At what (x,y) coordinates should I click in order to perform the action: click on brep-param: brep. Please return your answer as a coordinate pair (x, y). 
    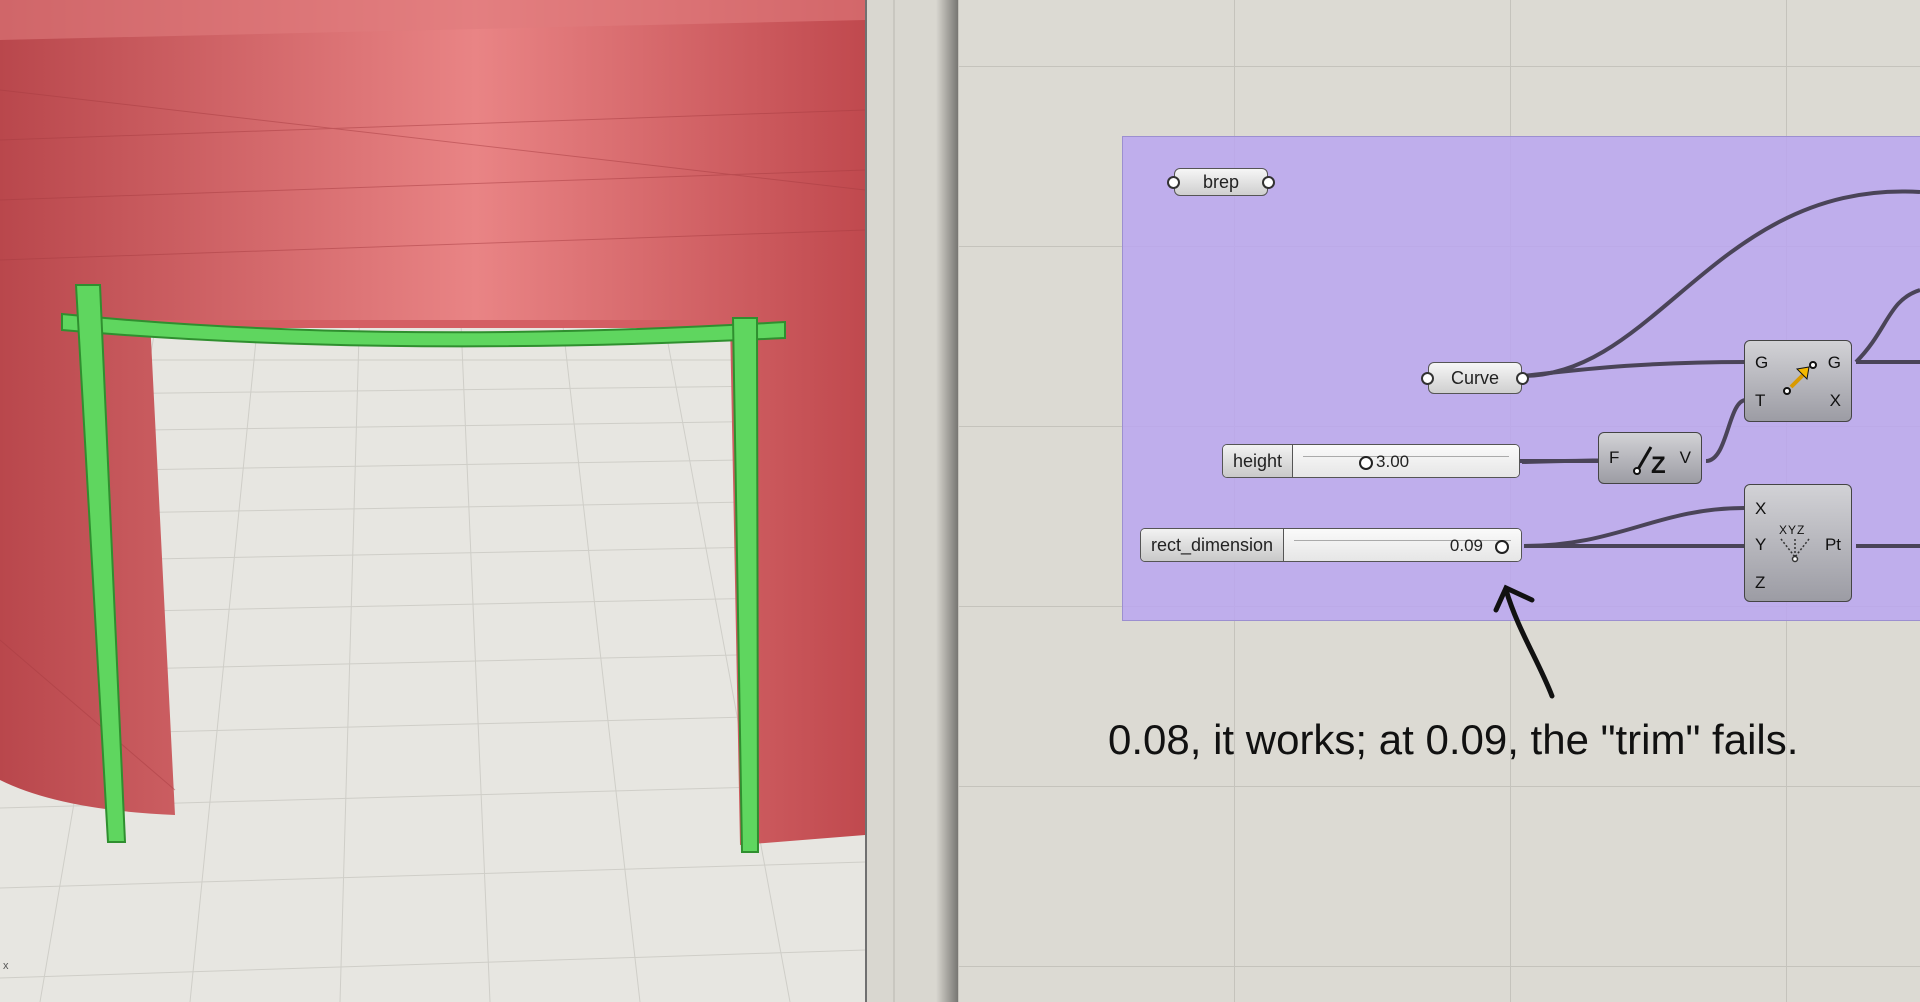
    Looking at the image, I should click on (1221, 182).